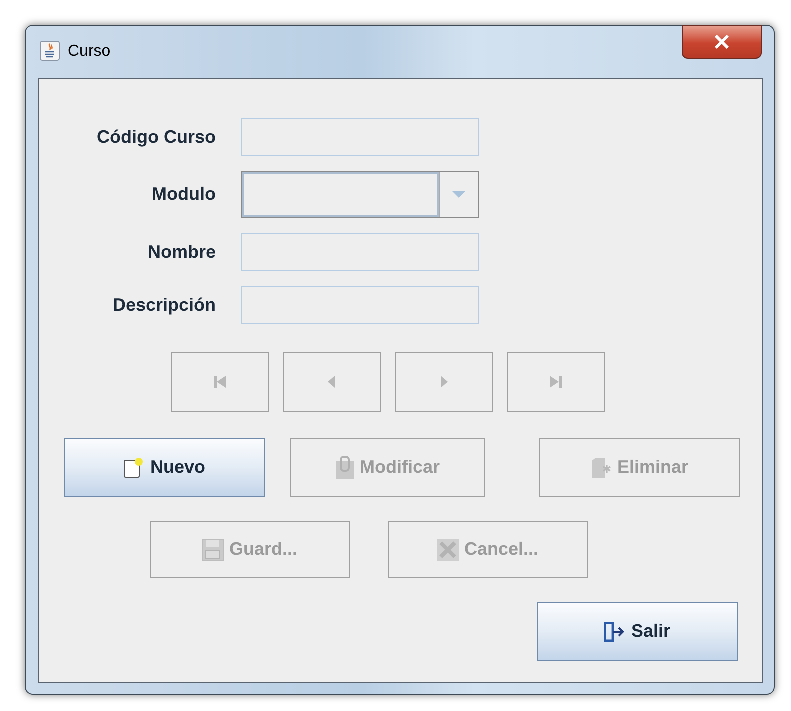 This screenshot has height=711, width=791. What do you see at coordinates (360, 194) in the screenshot?
I see `module-dropdown` at bounding box center [360, 194].